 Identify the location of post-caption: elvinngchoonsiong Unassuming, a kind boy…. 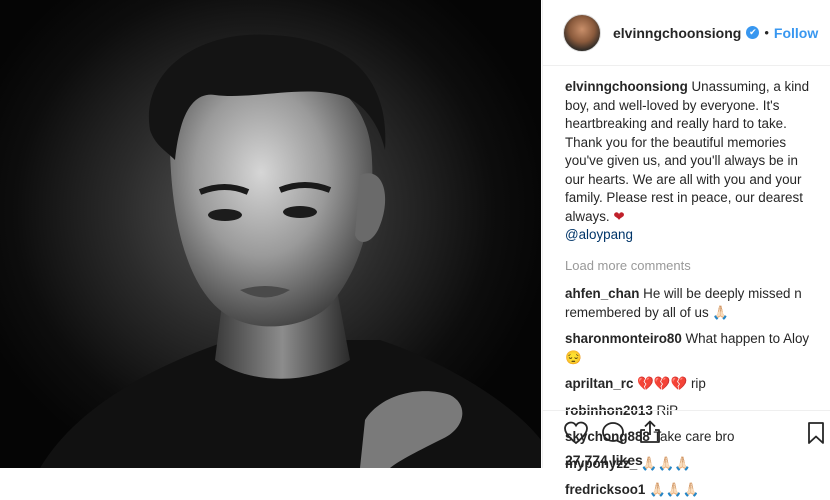
(689, 161).